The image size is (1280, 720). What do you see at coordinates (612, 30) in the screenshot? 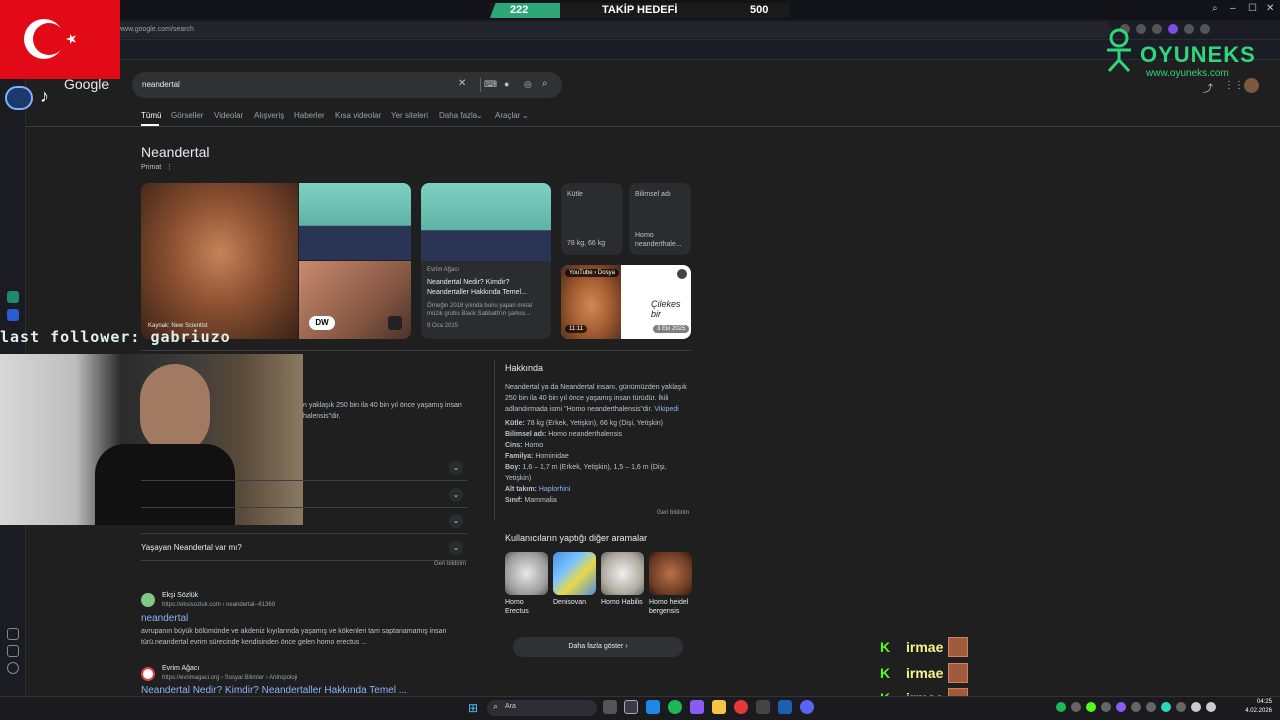
I see `url-field: www.google.com/search` at bounding box center [612, 30].